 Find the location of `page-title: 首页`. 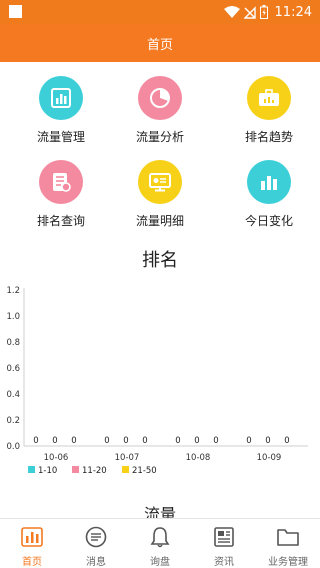

page-title: 首页 is located at coordinates (159, 45).